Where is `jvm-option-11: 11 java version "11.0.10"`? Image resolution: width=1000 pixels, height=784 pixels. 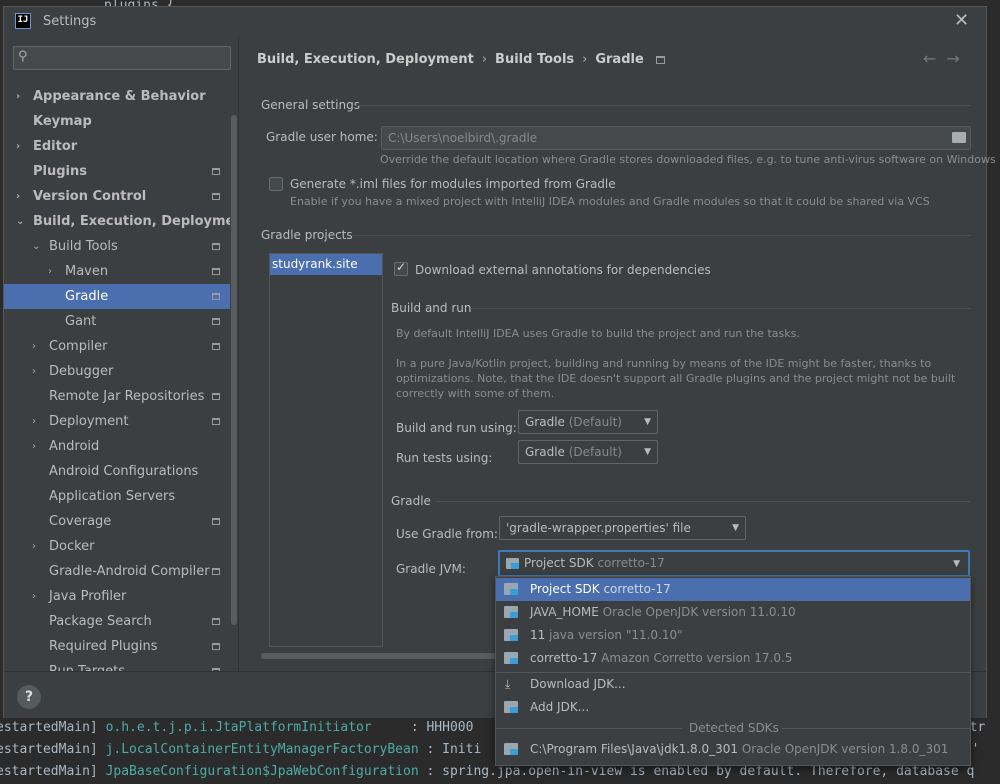 jvm-option-11: 11 java version "11.0.10" is located at coordinates (733, 635).